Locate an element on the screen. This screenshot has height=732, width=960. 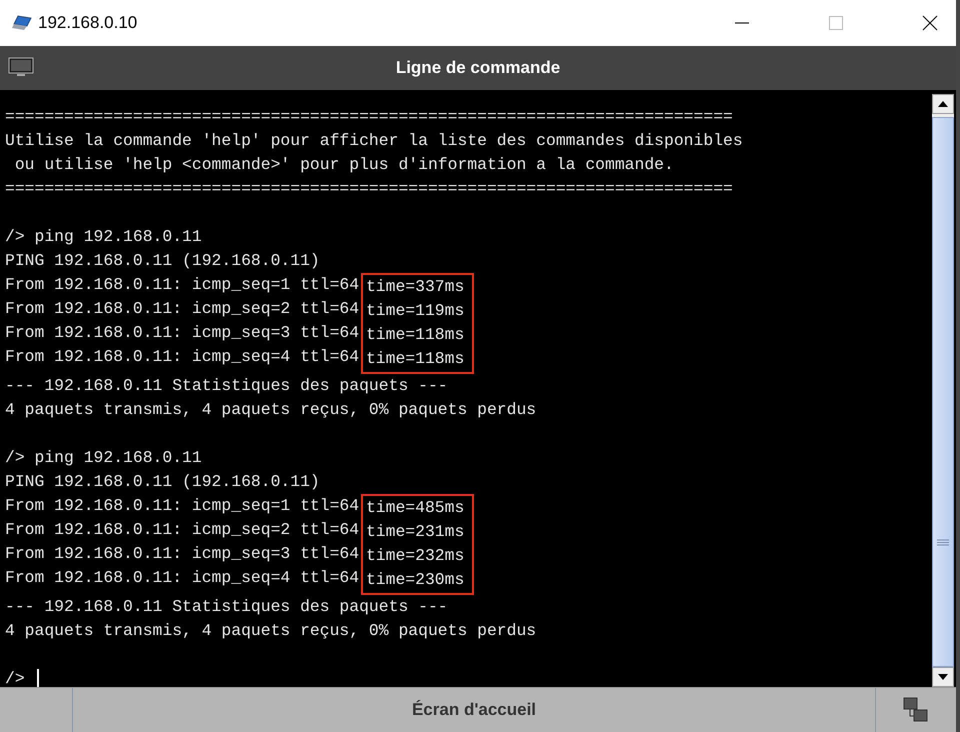
ping-time: time=231ms is located at coordinates (415, 532).